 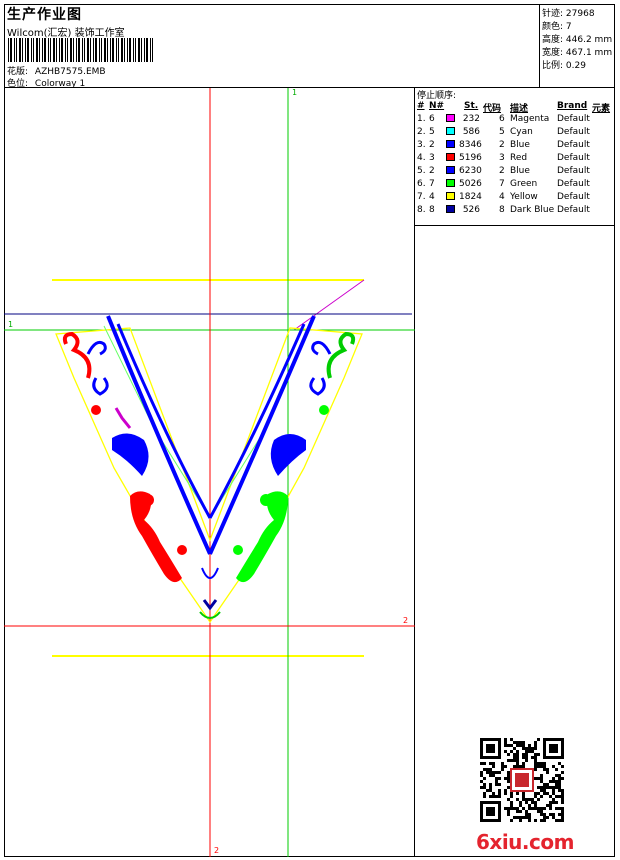 What do you see at coordinates (432, 184) in the screenshot?
I see `row-n: 7` at bounding box center [432, 184].